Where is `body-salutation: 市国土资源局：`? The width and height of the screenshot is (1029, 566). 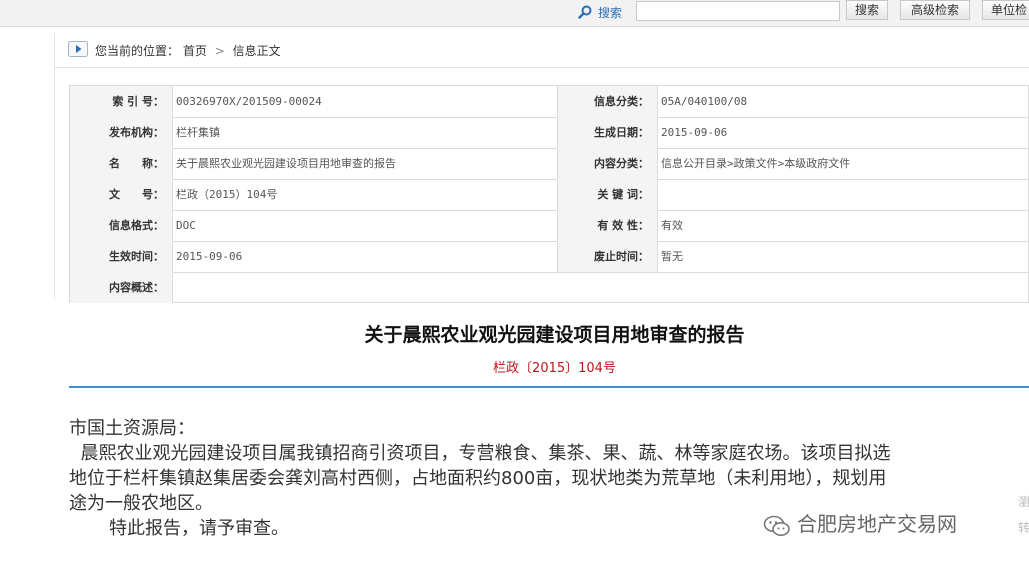 body-salutation: 市国土资源局： is located at coordinates (132, 428).